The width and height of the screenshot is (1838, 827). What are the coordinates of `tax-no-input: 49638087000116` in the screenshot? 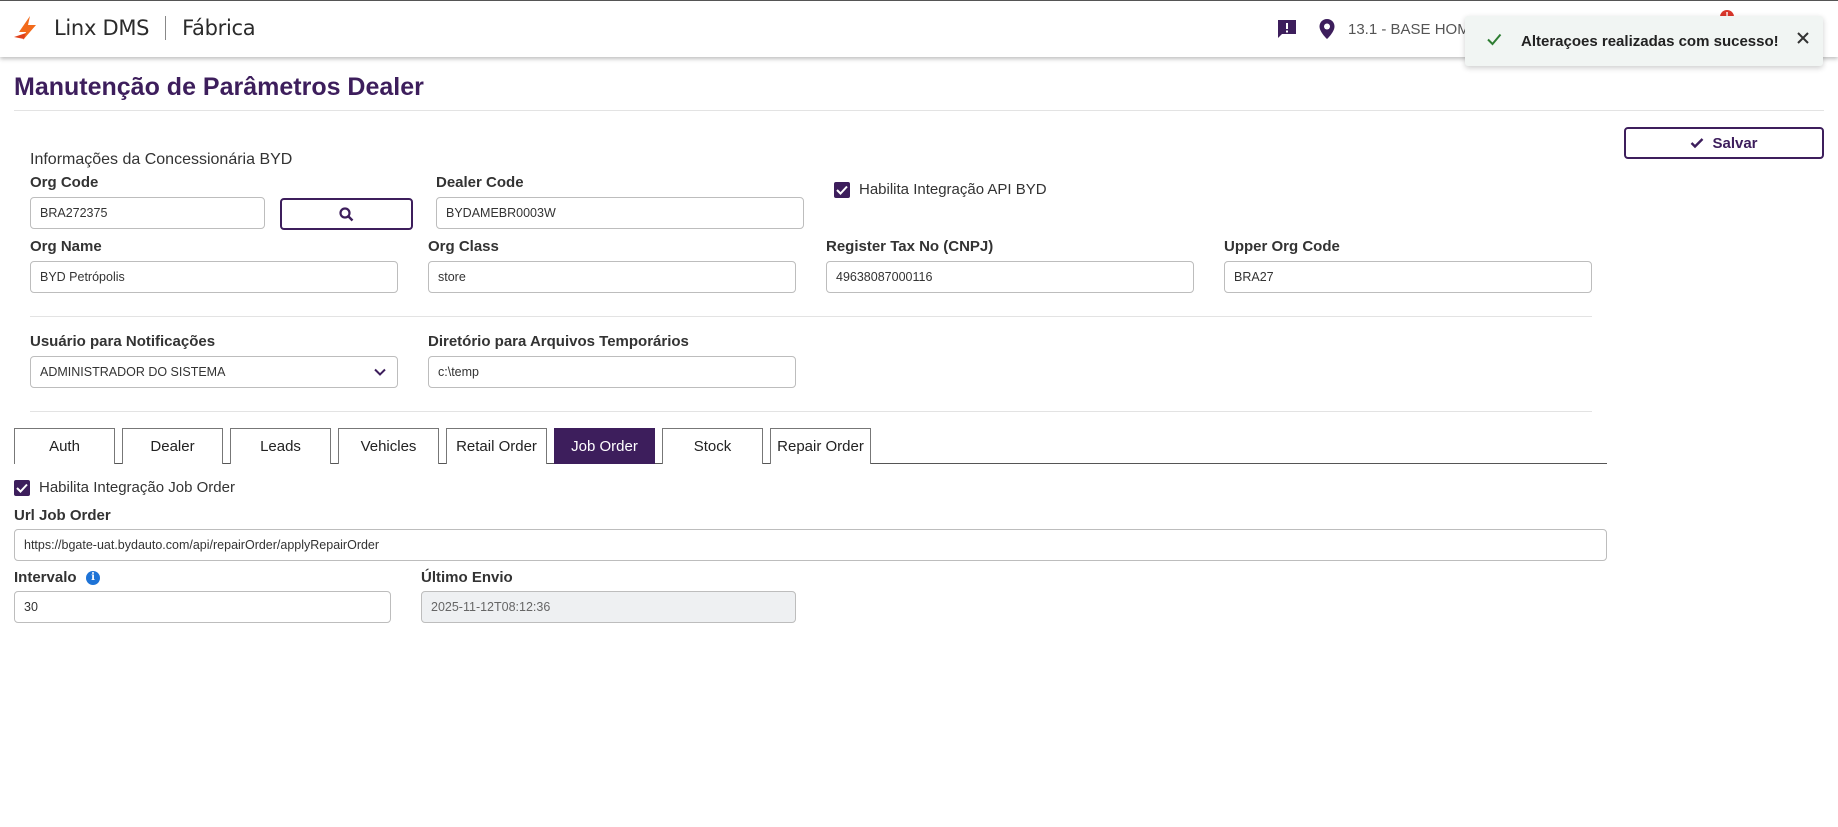 It's located at (1010, 277).